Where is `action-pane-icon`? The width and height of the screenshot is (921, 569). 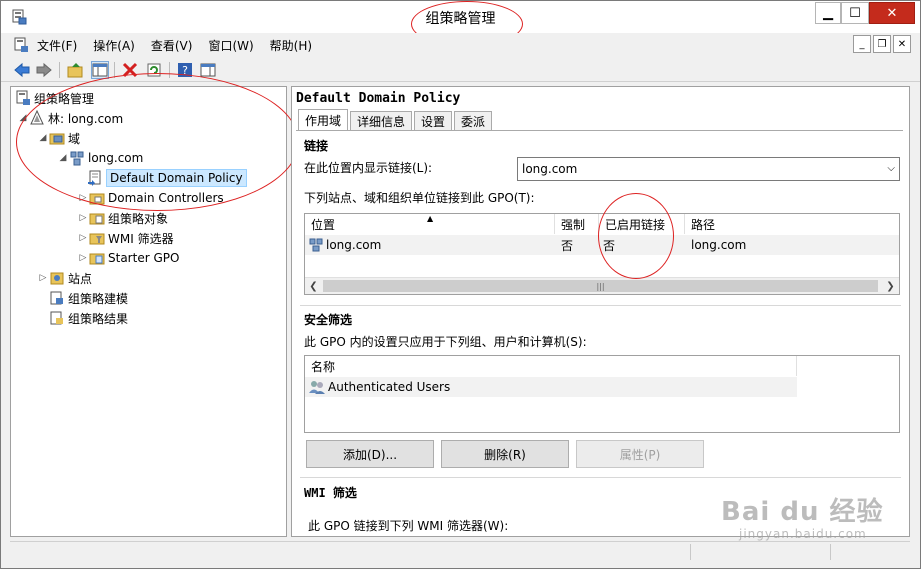
action-pane-icon is located at coordinates (208, 70).